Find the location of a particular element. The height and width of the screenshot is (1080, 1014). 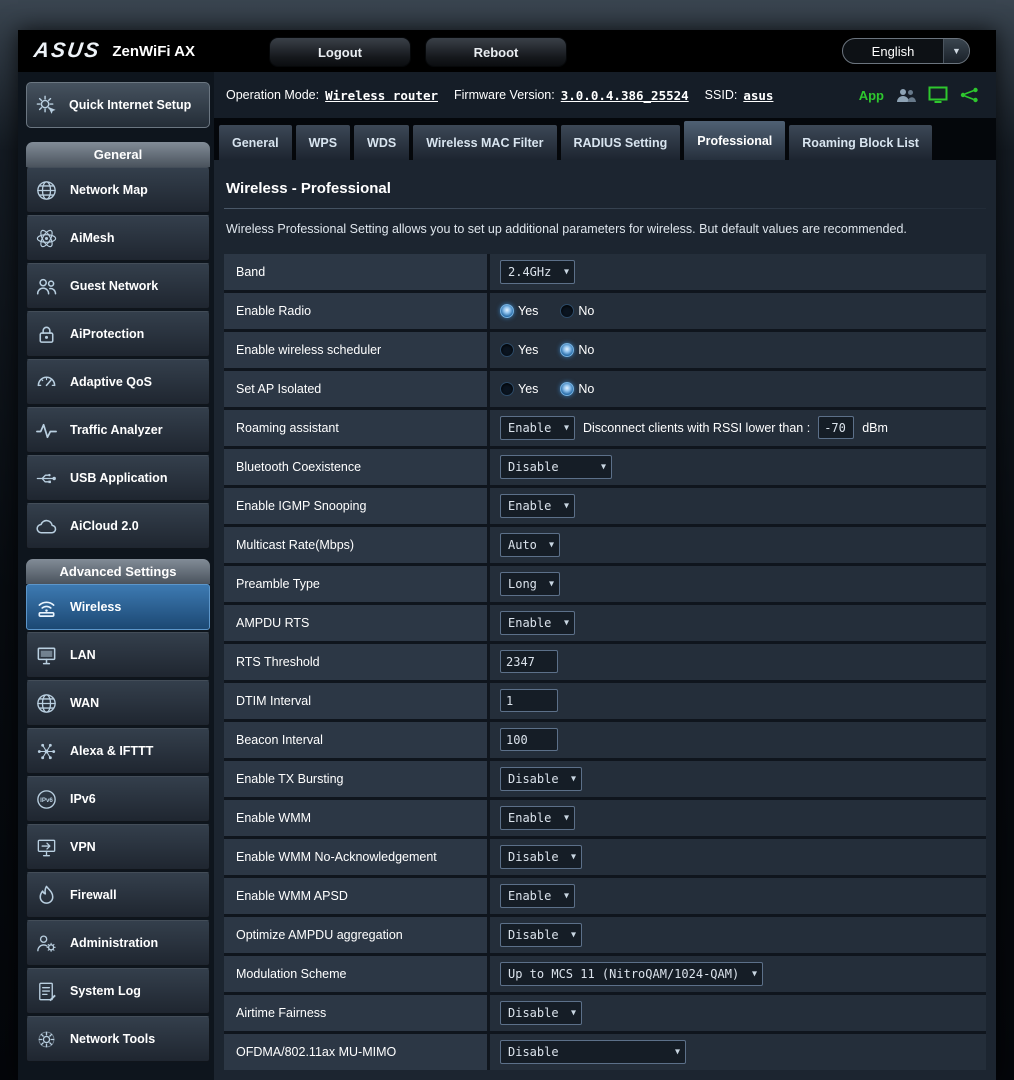

beacon-interval-input is located at coordinates (529, 740).